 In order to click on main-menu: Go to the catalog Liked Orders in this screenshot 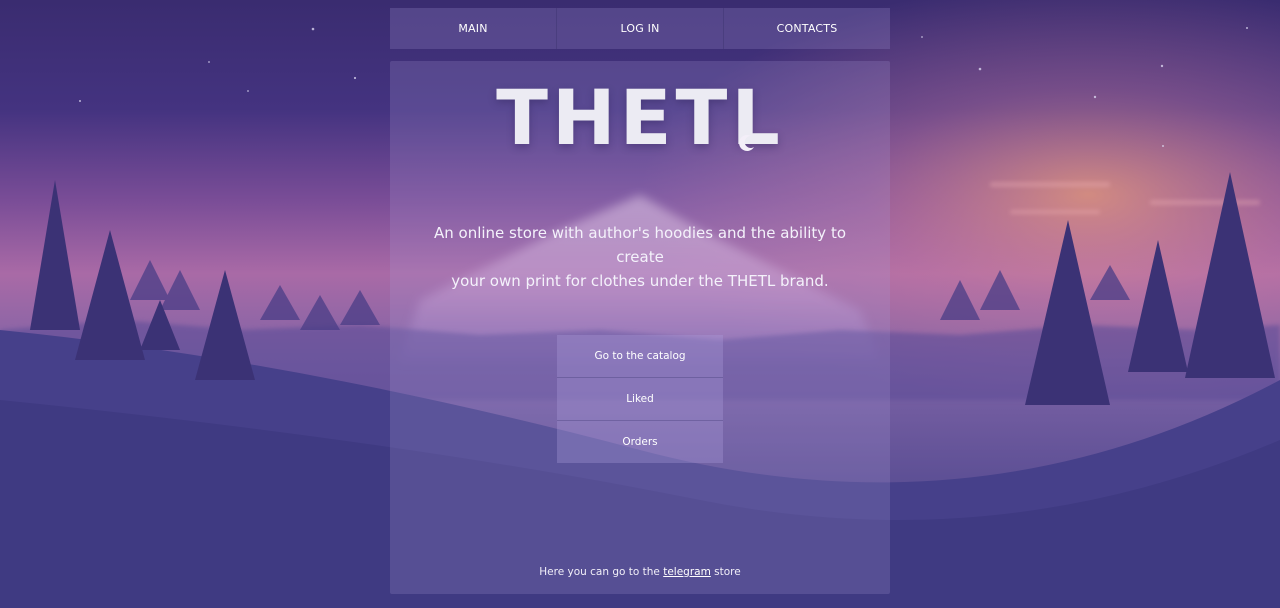, I will do `click(640, 399)`.